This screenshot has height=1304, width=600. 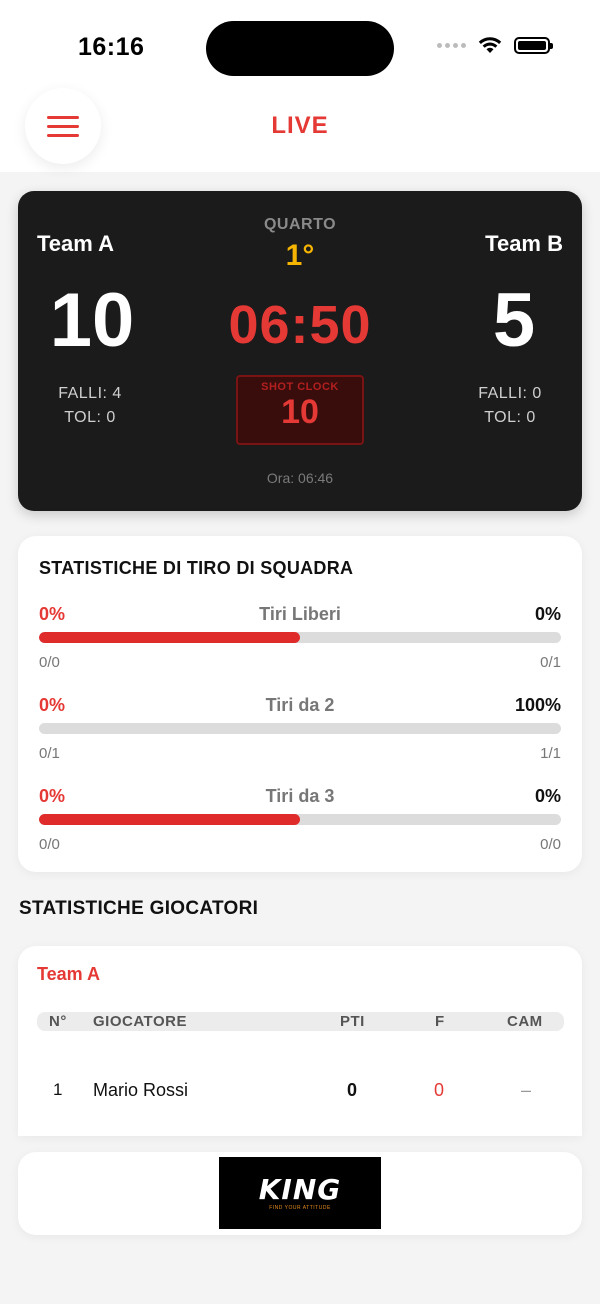 I want to click on wifi-icon, so click(x=490, y=45).